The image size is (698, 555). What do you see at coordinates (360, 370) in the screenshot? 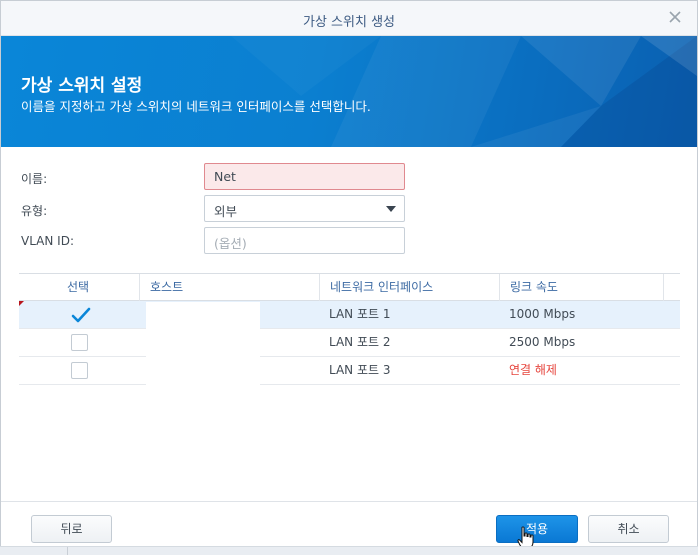
I see `interface-cell: LAN 포트 3` at bounding box center [360, 370].